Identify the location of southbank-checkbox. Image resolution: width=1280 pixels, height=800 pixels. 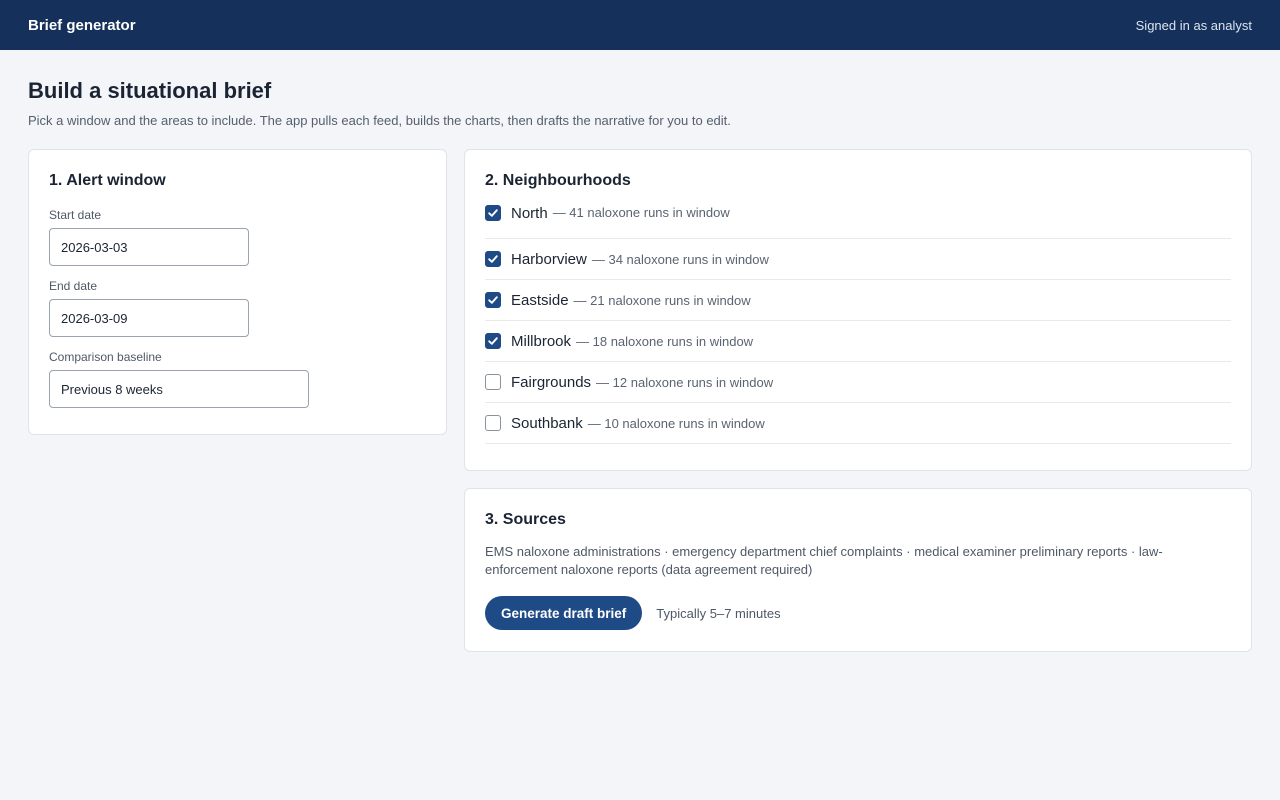
(493, 423).